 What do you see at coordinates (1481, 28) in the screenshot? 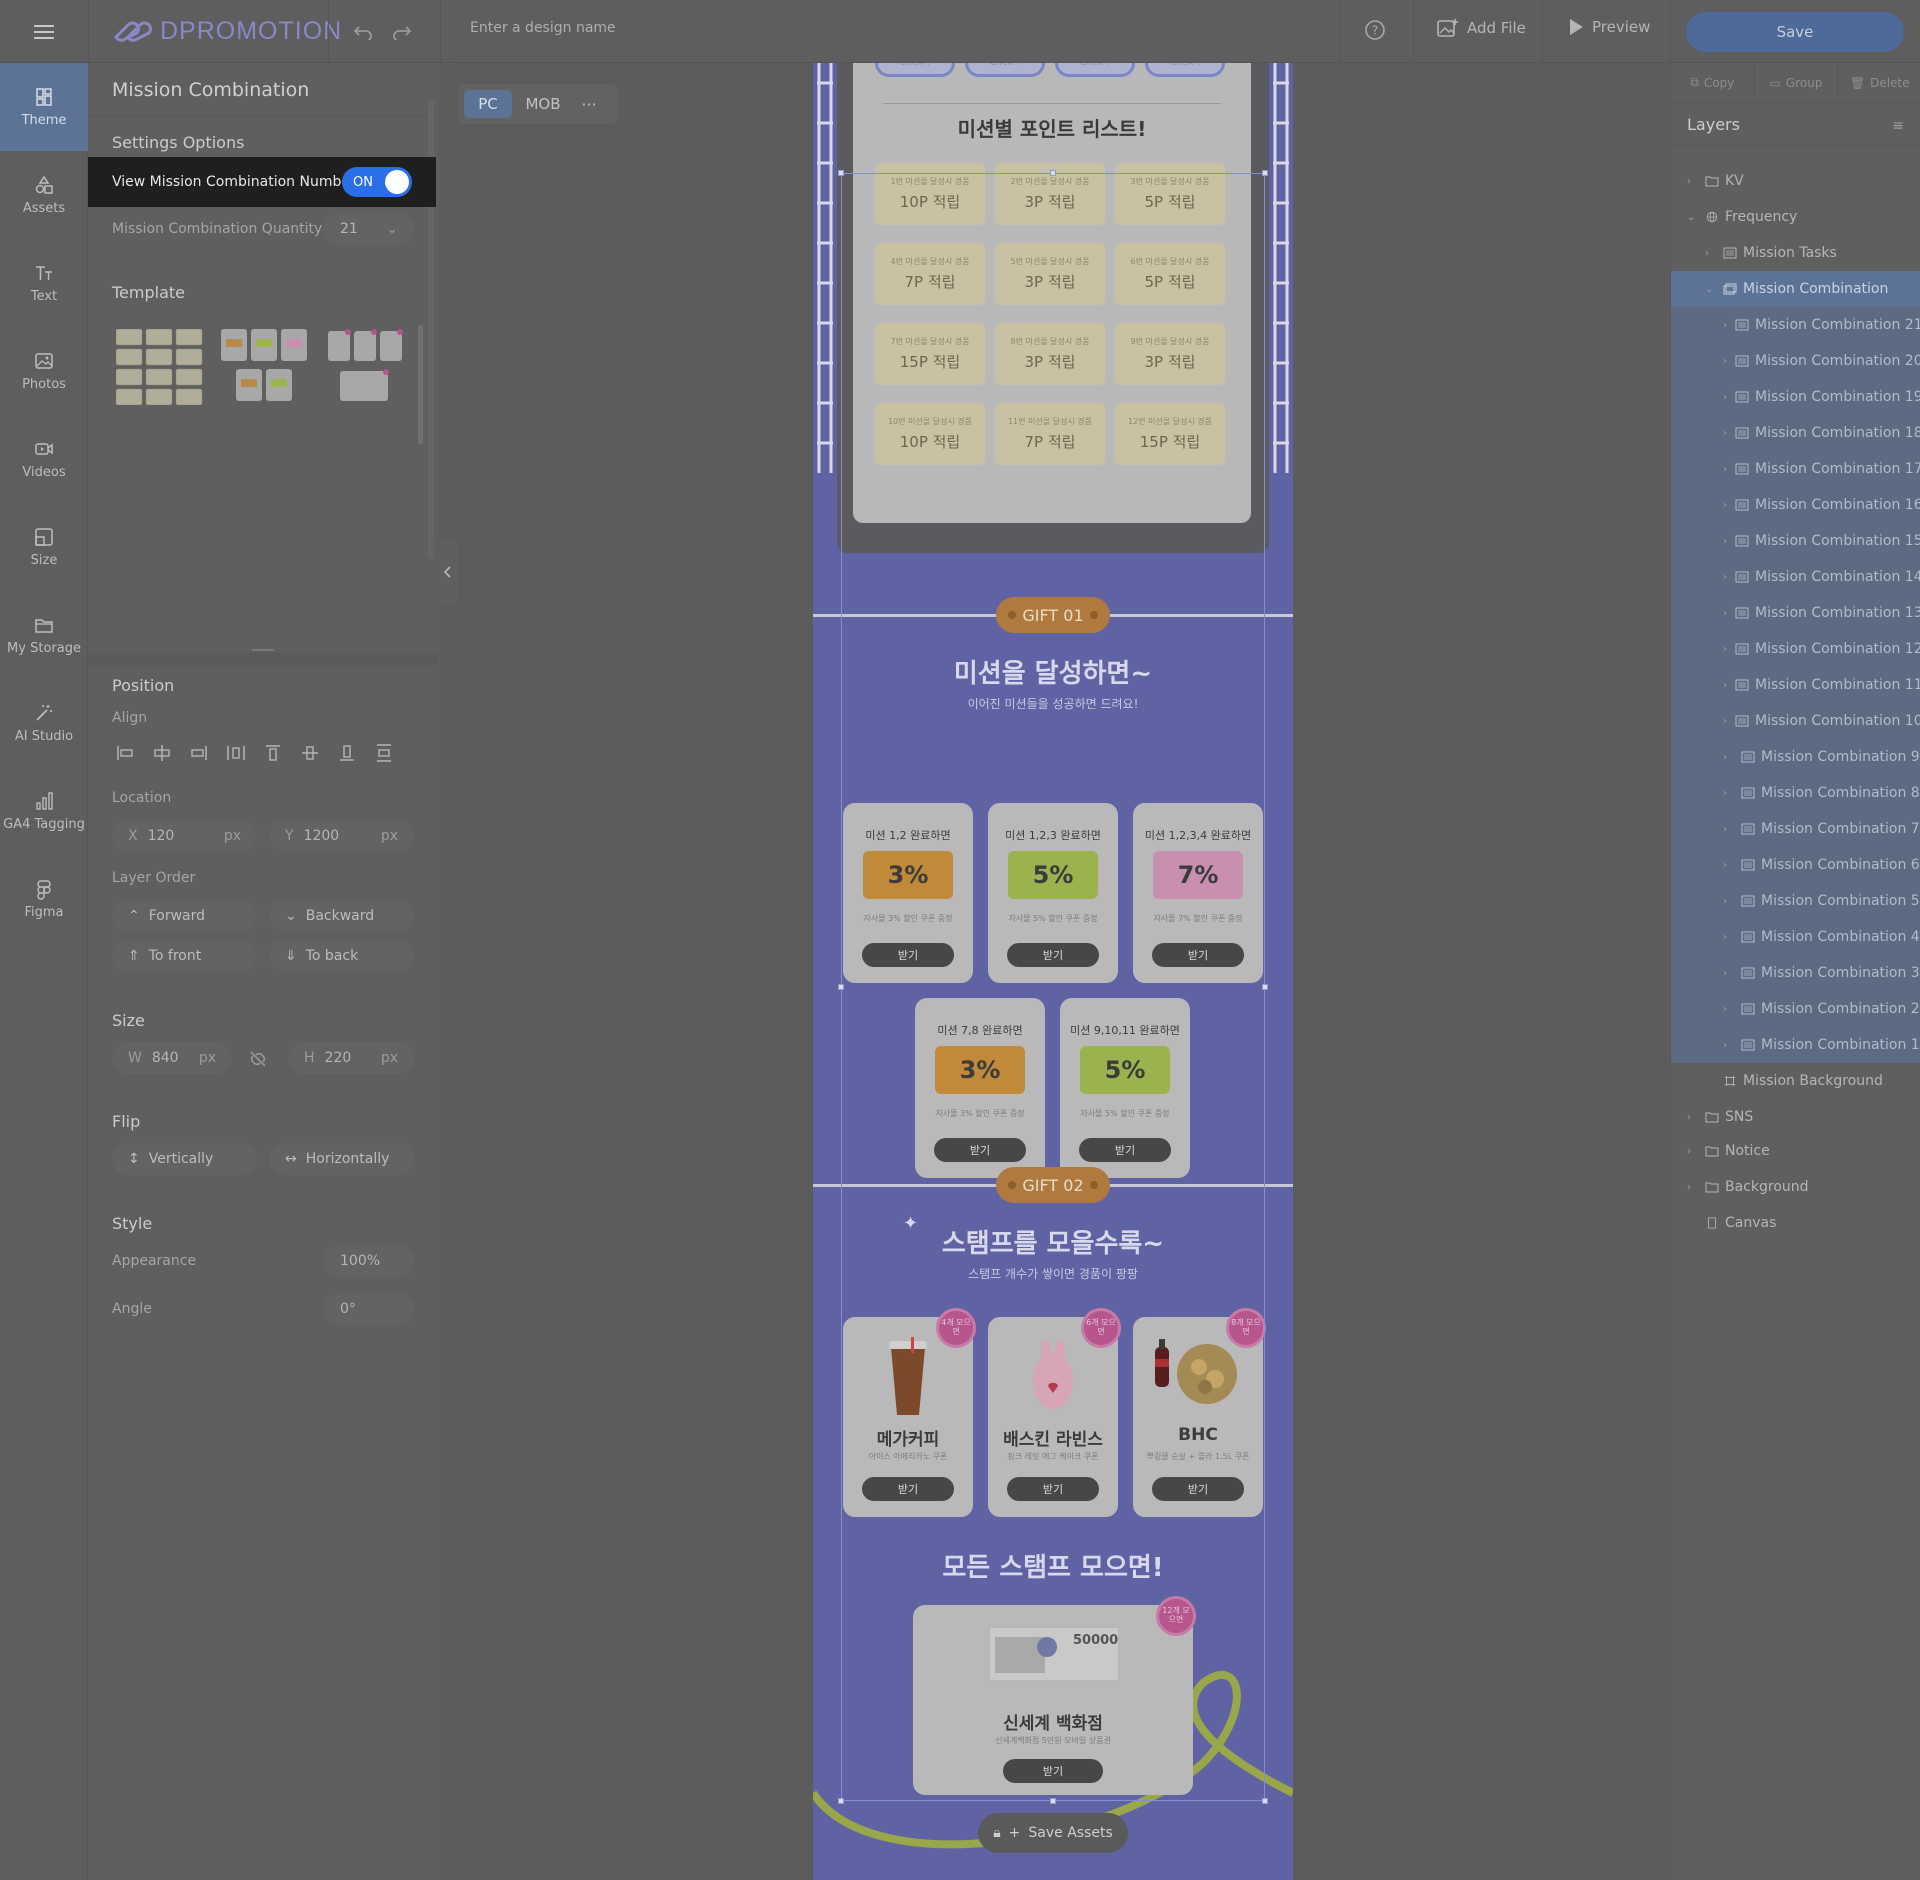
I see `add-file-button: Add File` at bounding box center [1481, 28].